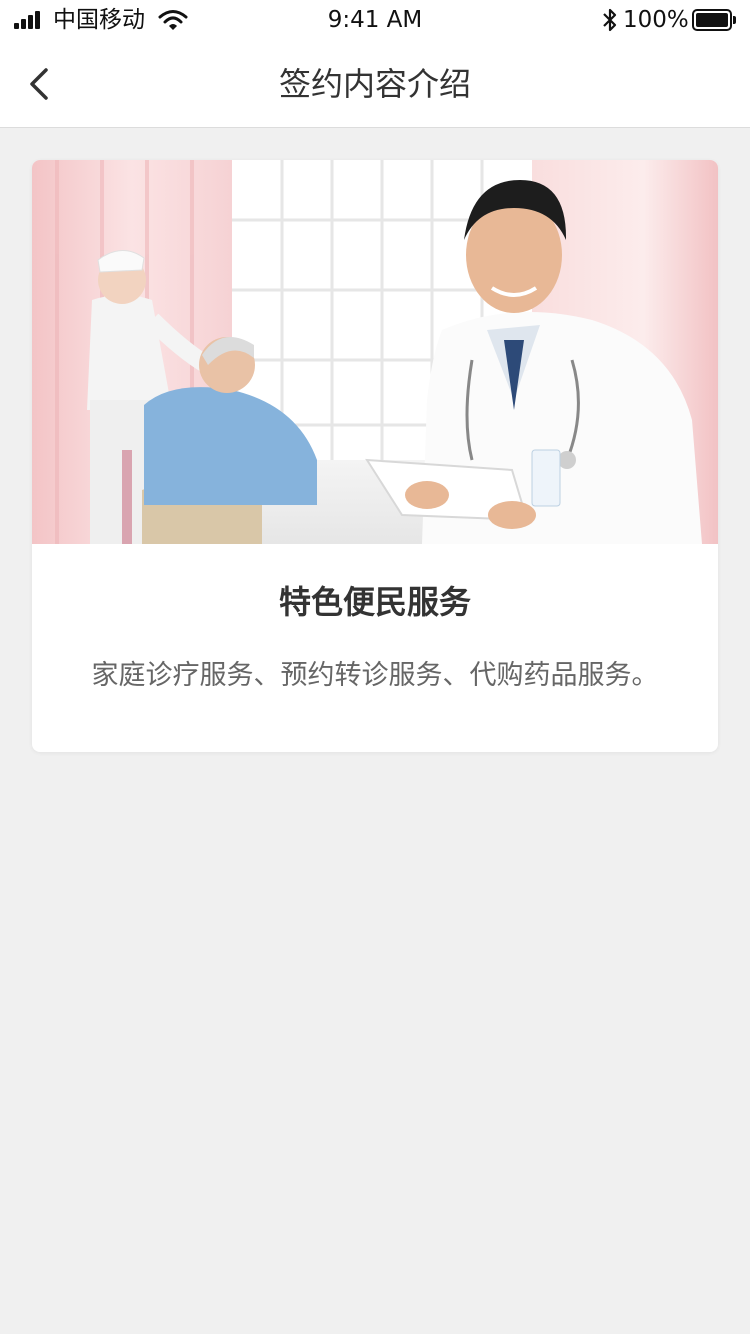 This screenshot has height=1334, width=750. What do you see at coordinates (375, 20) in the screenshot?
I see `status-bar: 中国移动 9:41 AM 100%` at bounding box center [375, 20].